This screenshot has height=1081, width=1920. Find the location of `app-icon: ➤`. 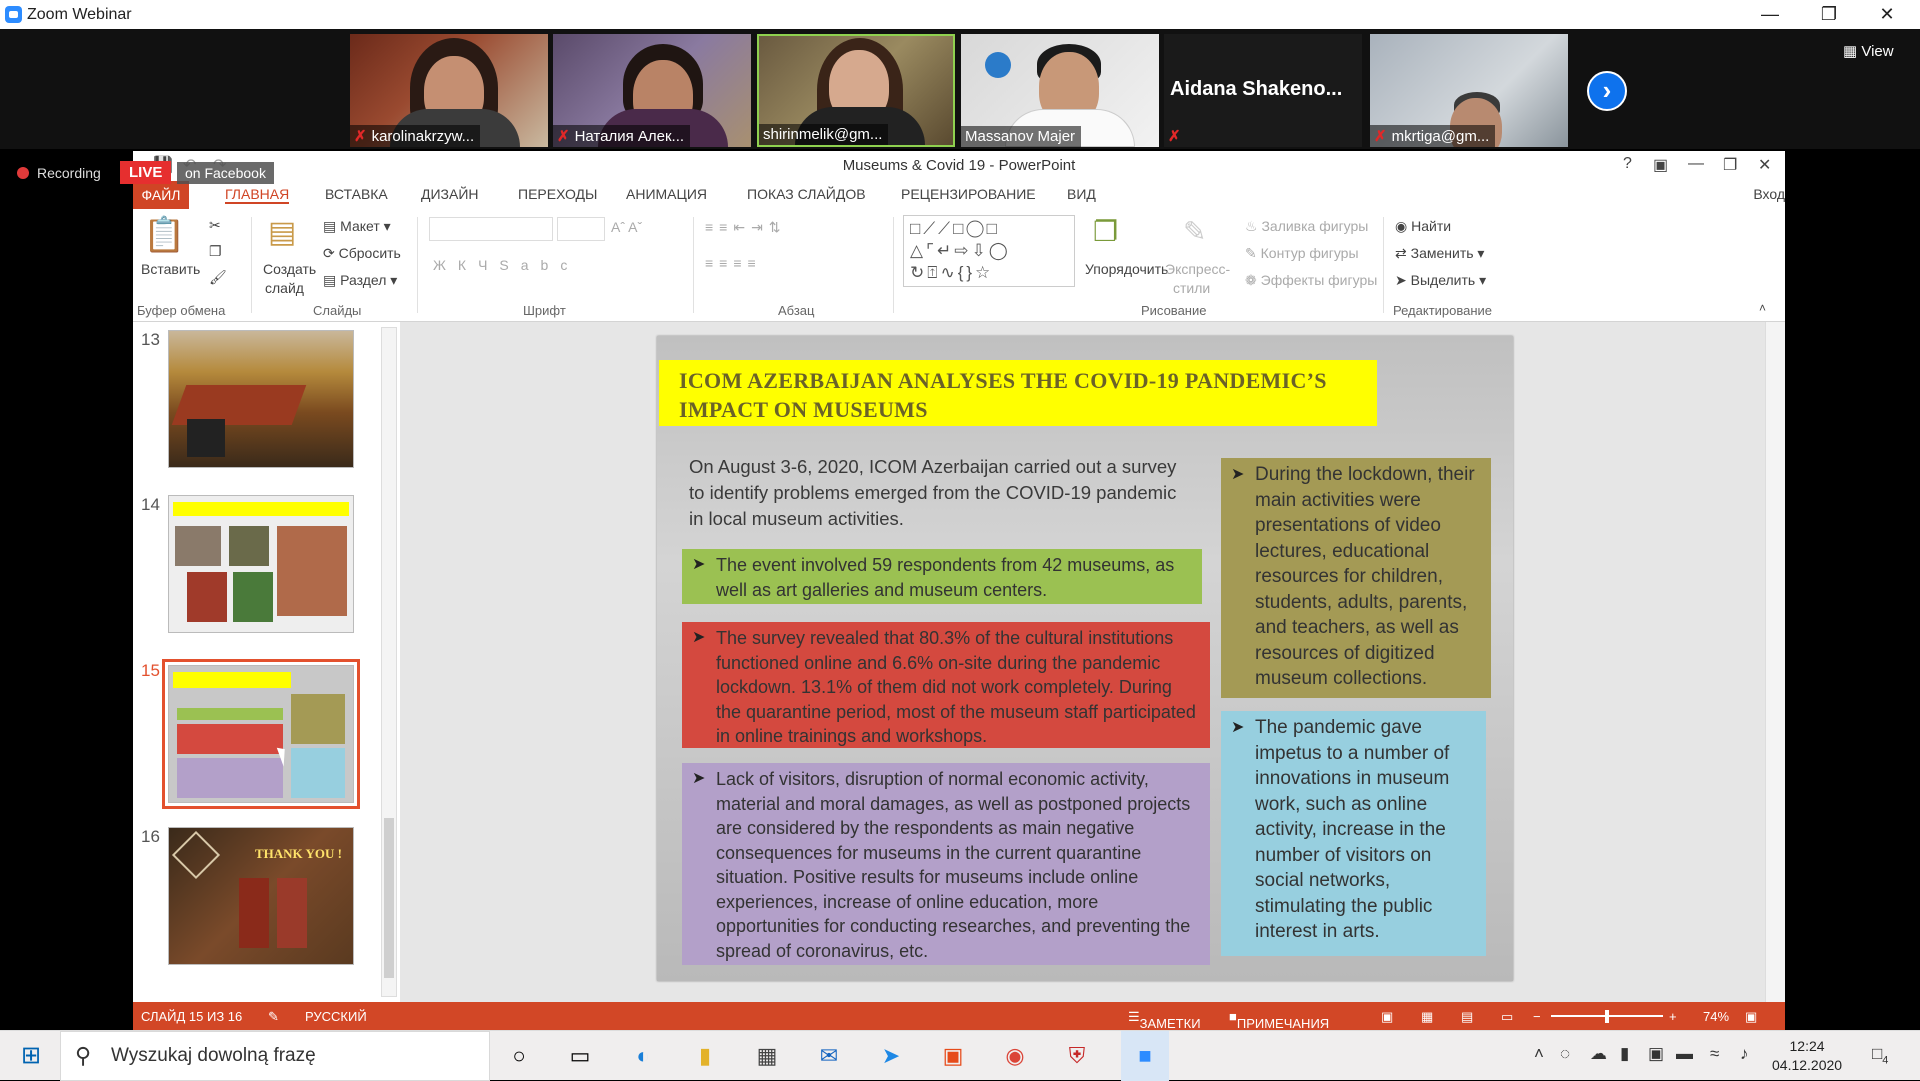

app-icon: ➤ is located at coordinates (891, 1056).